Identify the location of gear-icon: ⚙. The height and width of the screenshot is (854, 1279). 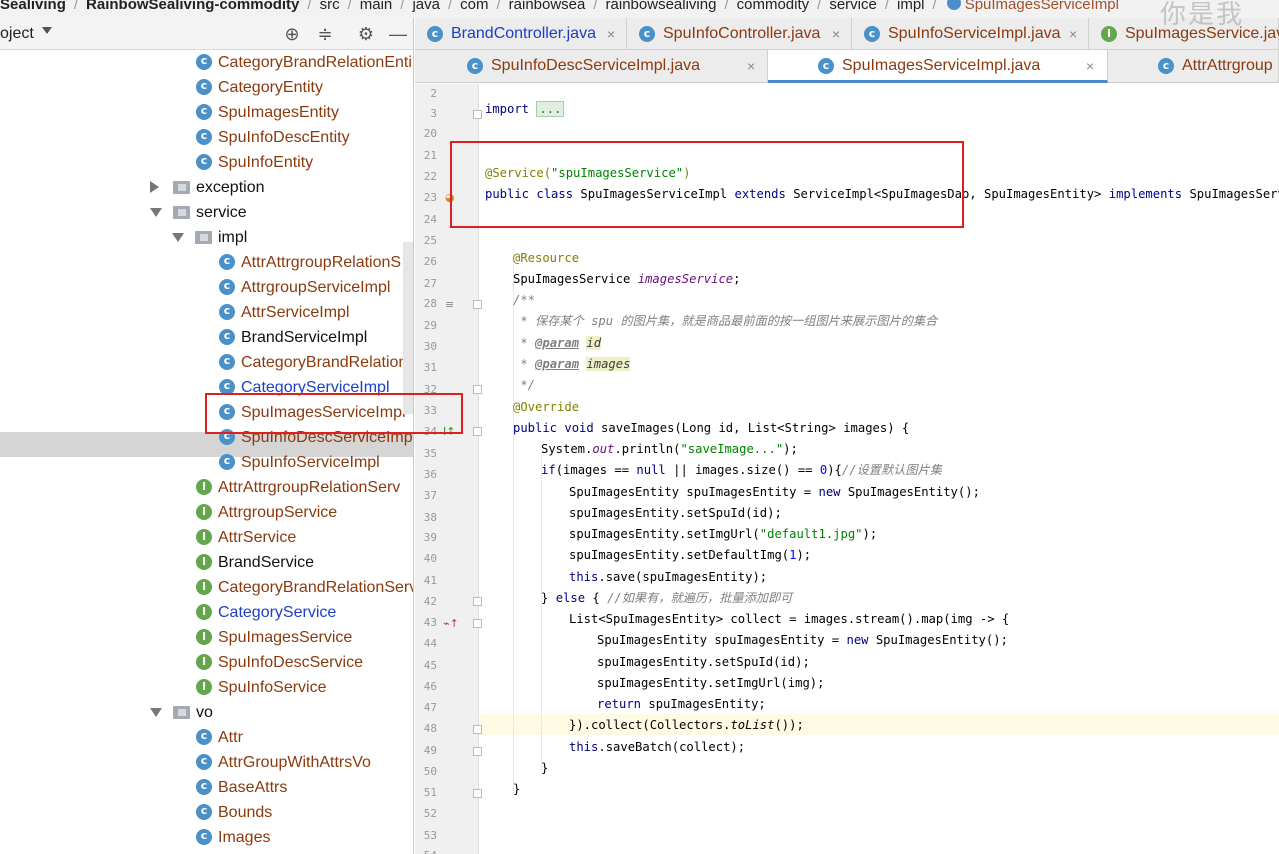
(366, 34).